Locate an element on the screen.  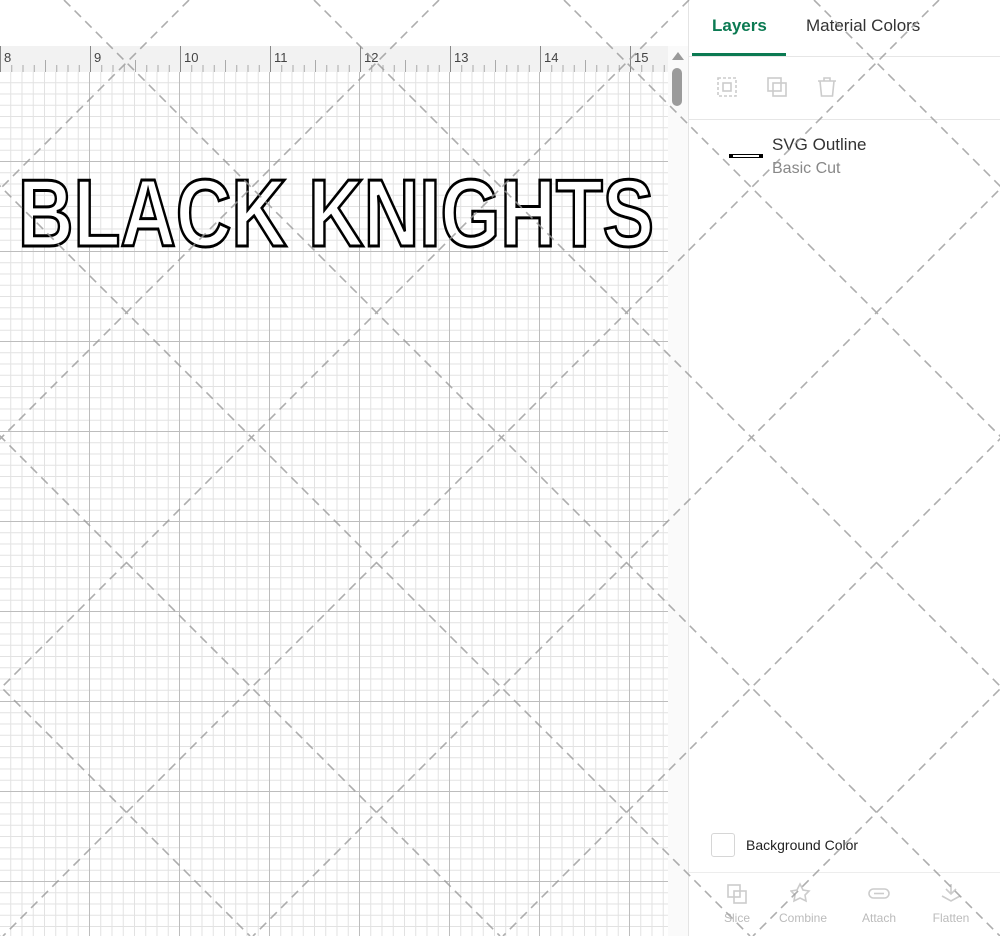
slice-icon is located at coordinates (737, 894).